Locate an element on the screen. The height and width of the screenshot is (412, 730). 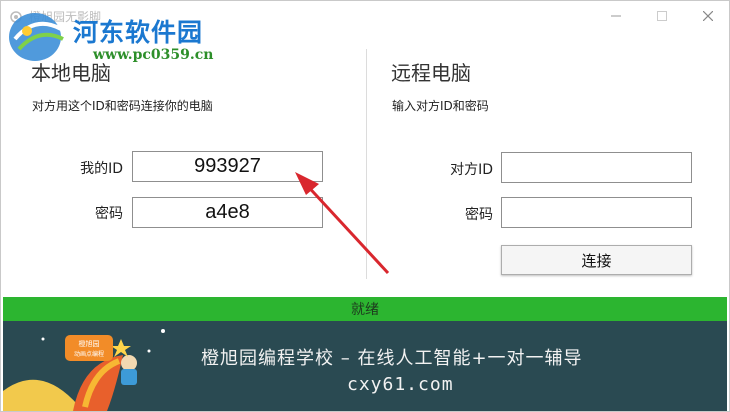
my-password-label: 密码 is located at coordinates (109, 214).